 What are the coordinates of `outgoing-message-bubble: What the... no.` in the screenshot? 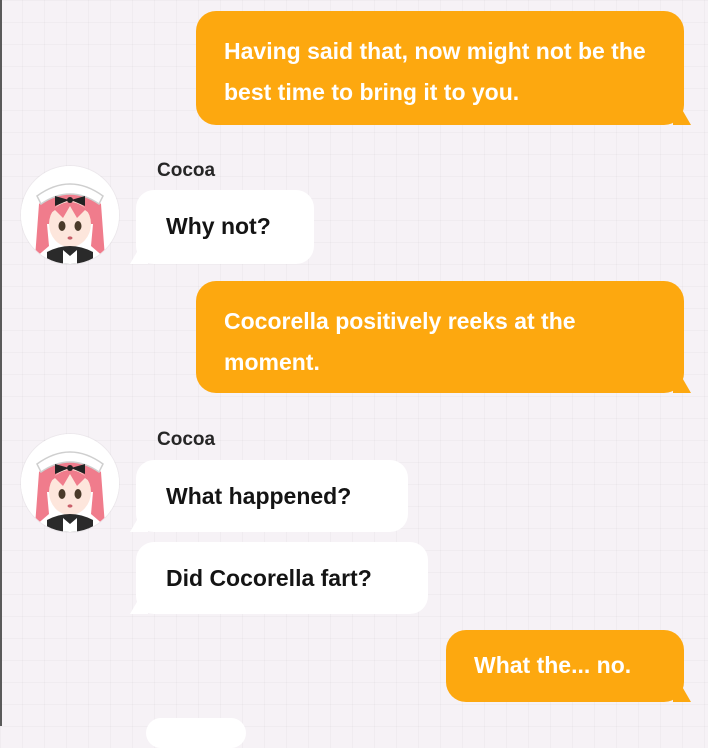 It's located at (565, 666).